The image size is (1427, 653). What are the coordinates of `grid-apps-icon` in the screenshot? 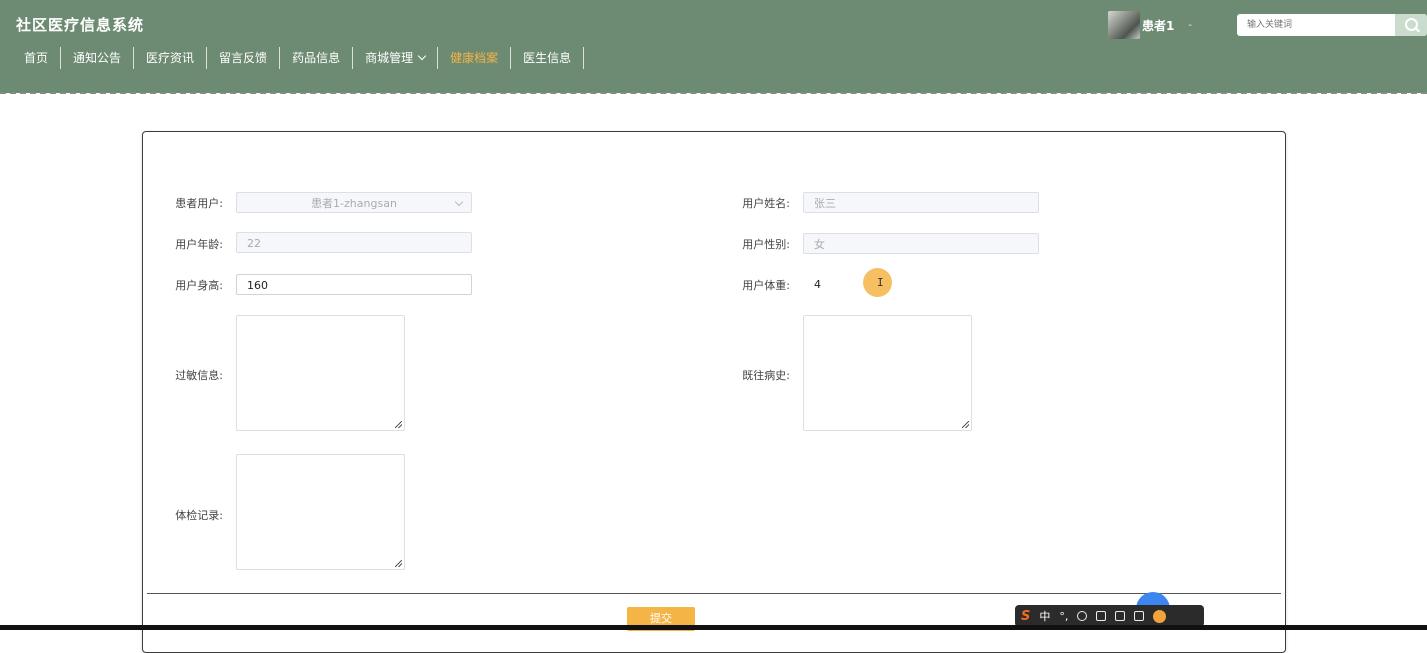 It's located at (1139, 616).